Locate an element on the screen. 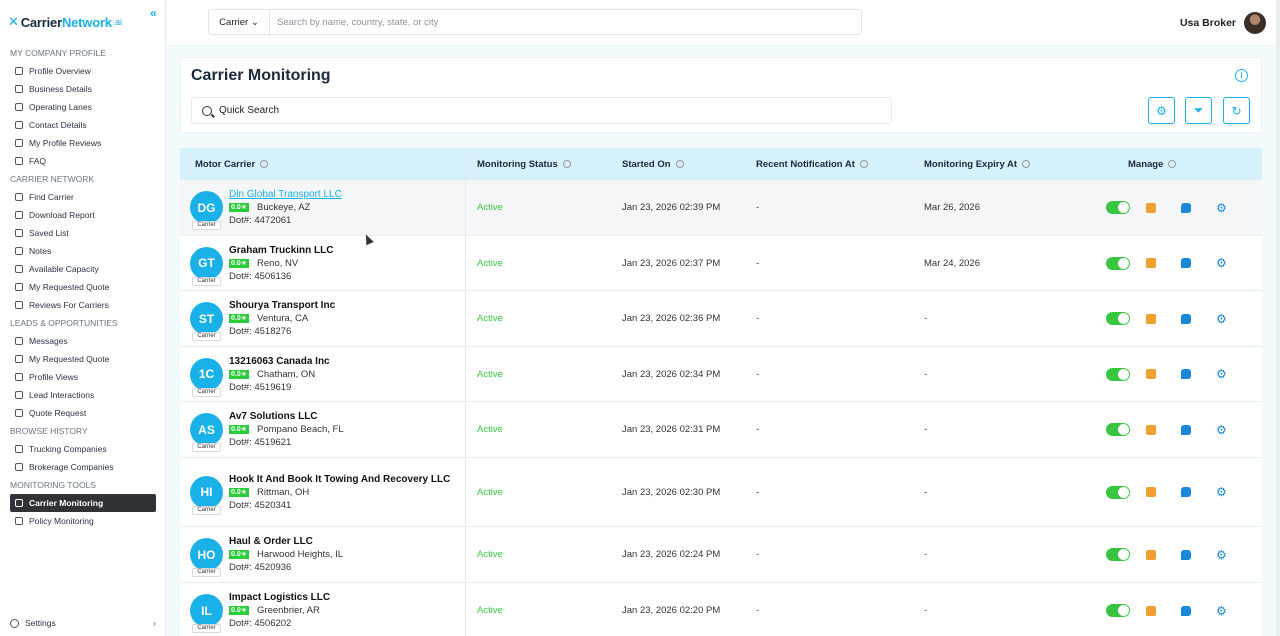 Image resolution: width=1280 pixels, height=636 pixels. header-monitoring-status: Monitoring Status is located at coordinates (539, 164).